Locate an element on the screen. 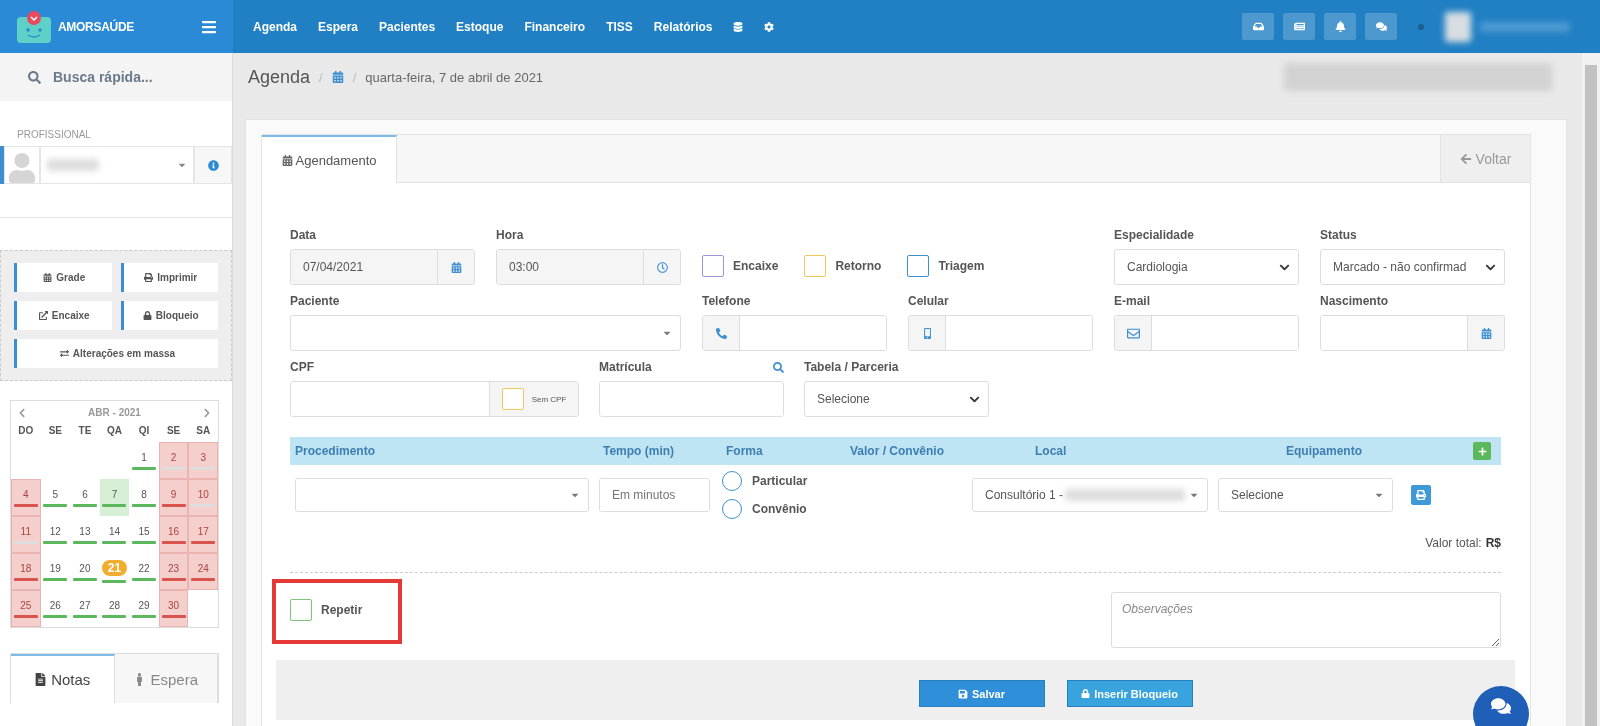 Image resolution: width=1600 pixels, height=726 pixels. column-header: Local is located at coordinates (1051, 451).